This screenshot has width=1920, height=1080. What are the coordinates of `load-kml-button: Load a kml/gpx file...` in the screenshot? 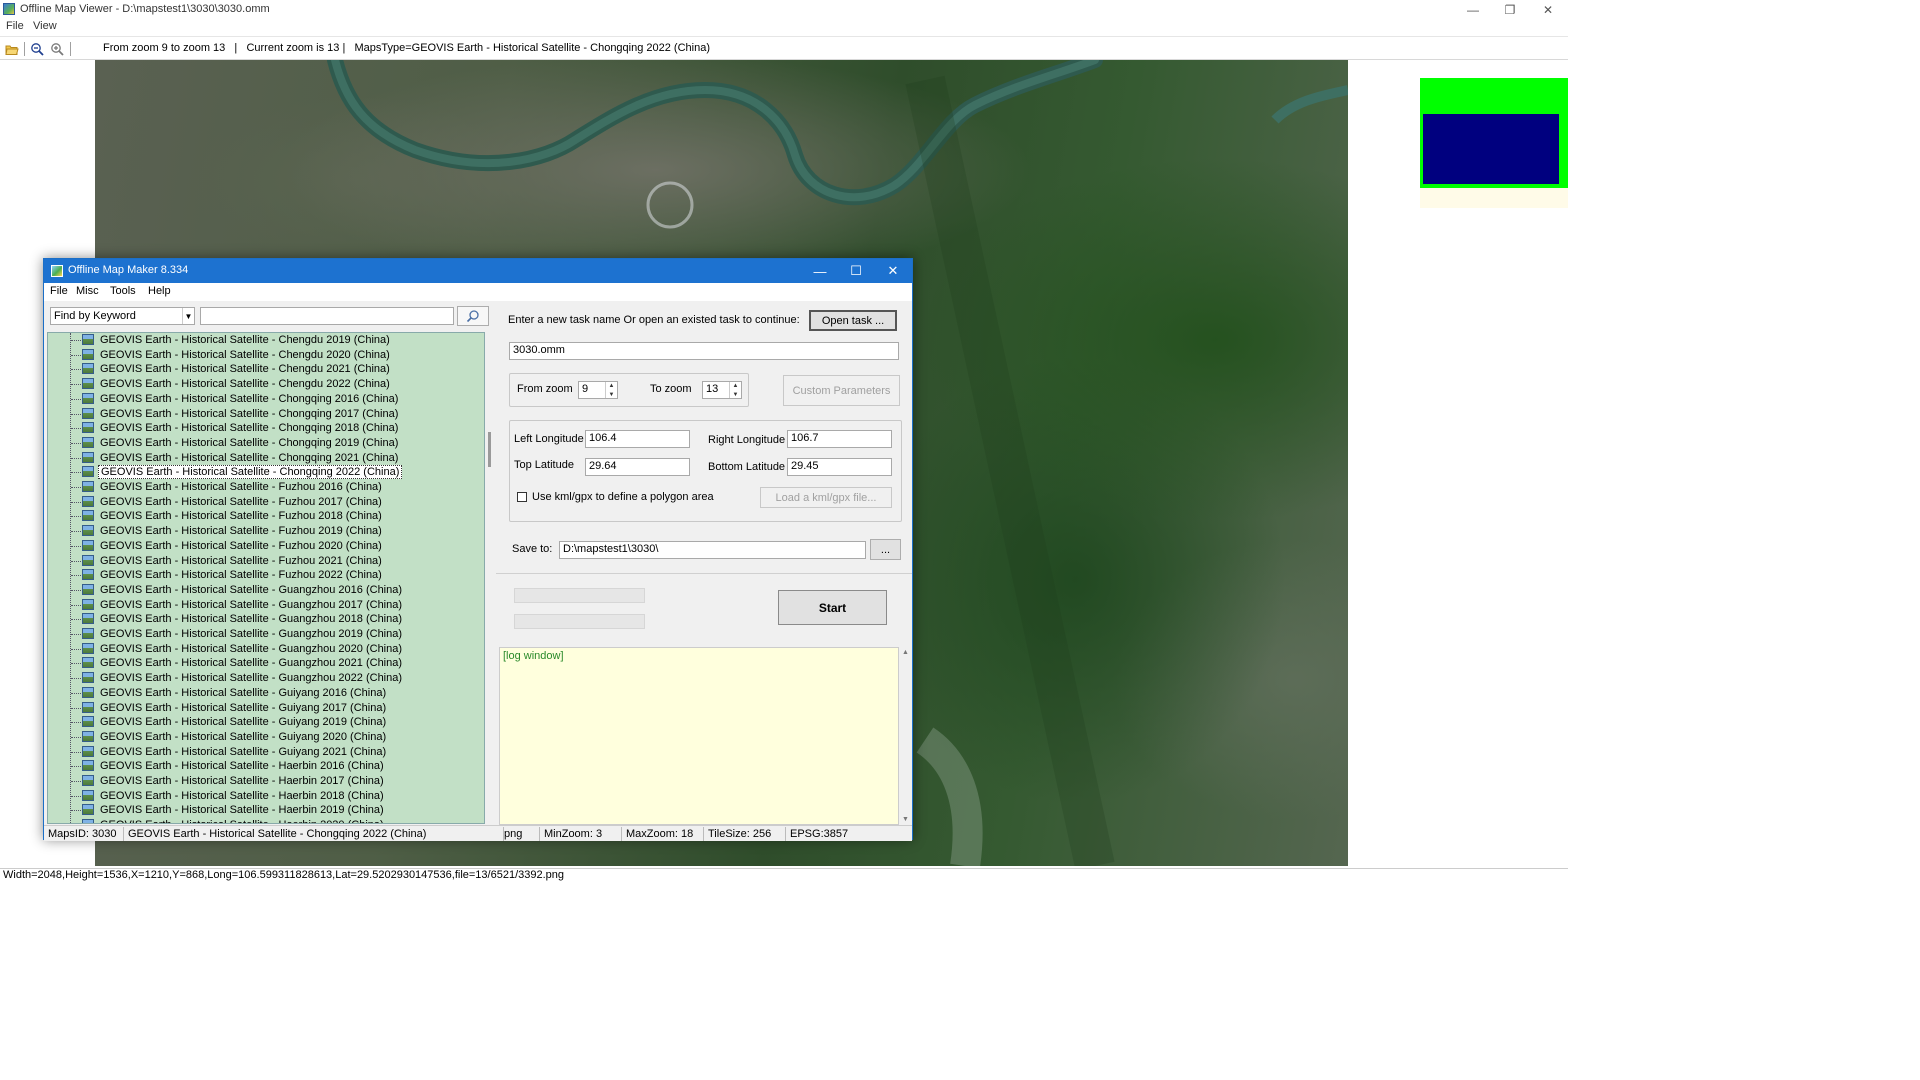 It's located at (826, 497).